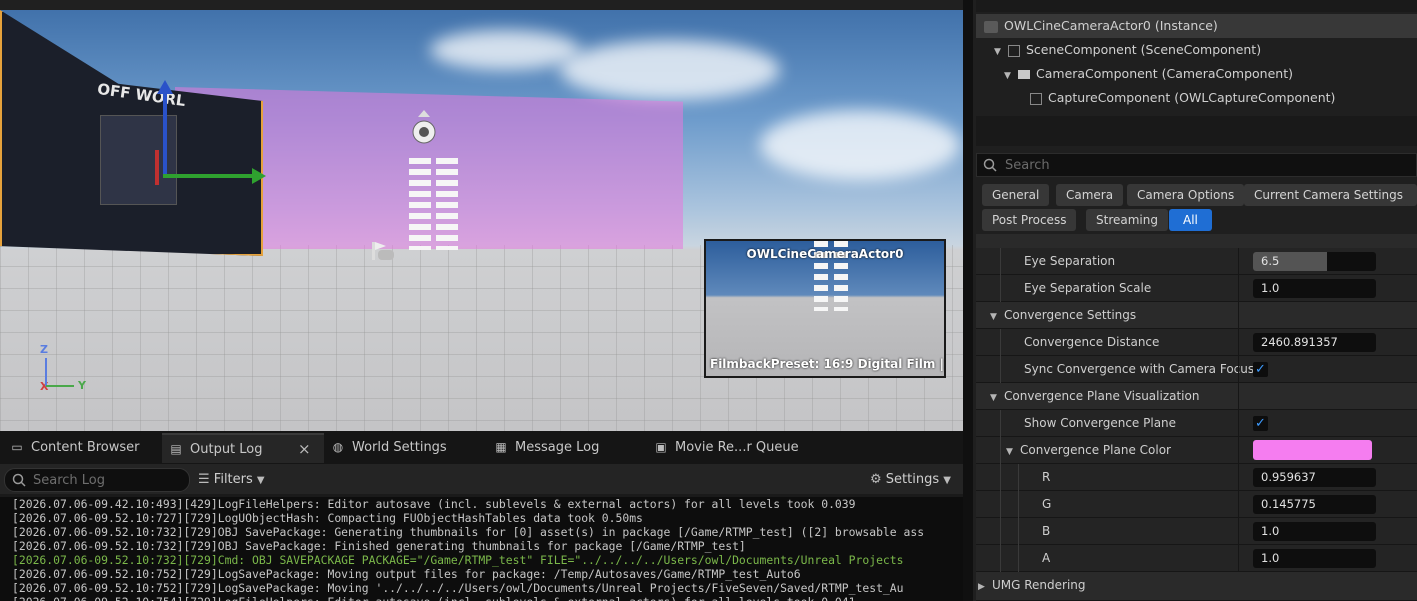 The width and height of the screenshot is (1417, 601). What do you see at coordinates (1196, 315) in the screenshot?
I see `section-convergence-settings: ▼ Convergence Settings` at bounding box center [1196, 315].